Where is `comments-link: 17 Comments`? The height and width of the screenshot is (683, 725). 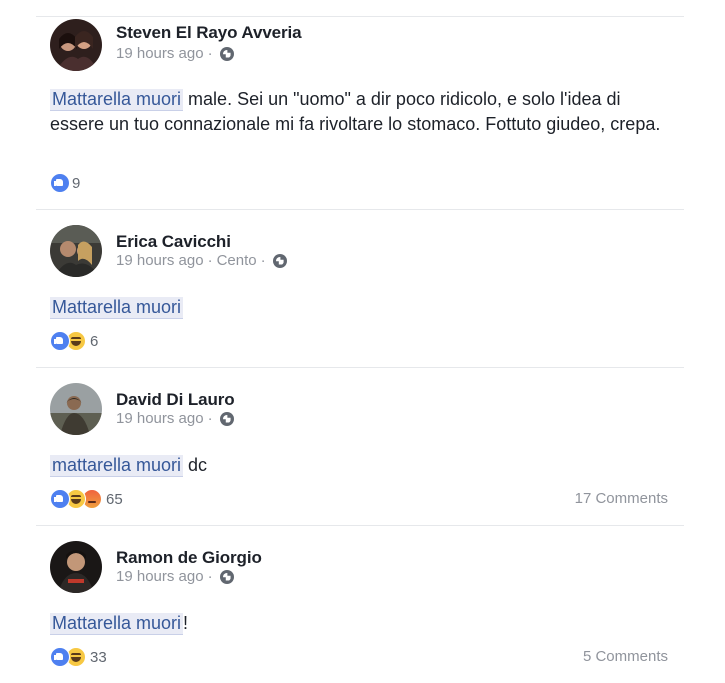 comments-link: 17 Comments is located at coordinates (621, 498).